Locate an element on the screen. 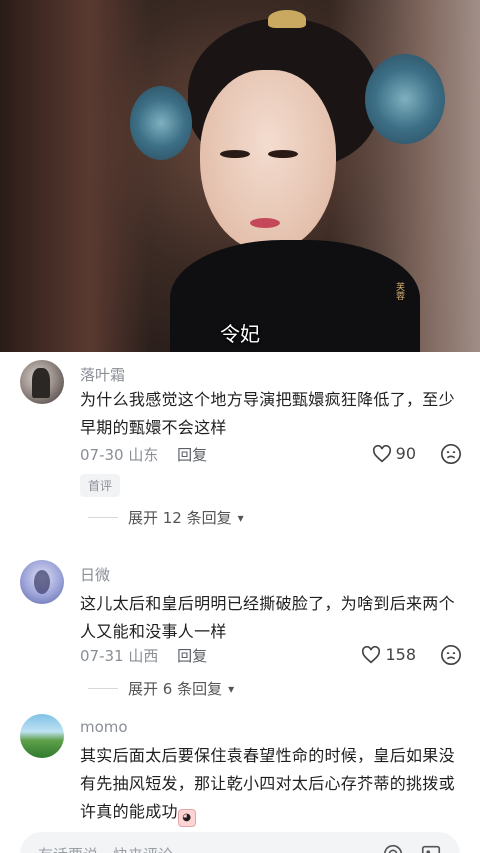 Image resolution: width=480 pixels, height=853 pixels. expand-replies-button: 展开 6 条回复 ▾ is located at coordinates (161, 688).